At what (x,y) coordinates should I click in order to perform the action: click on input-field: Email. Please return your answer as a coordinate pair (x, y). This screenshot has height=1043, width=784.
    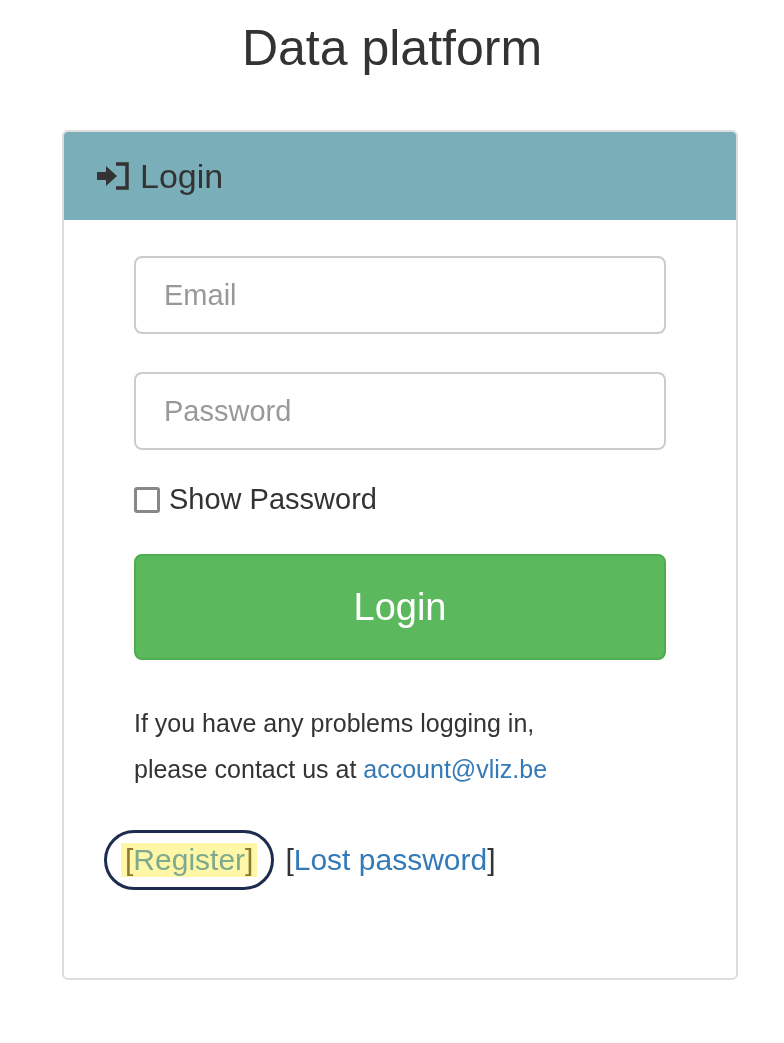
    Looking at the image, I should click on (400, 295).